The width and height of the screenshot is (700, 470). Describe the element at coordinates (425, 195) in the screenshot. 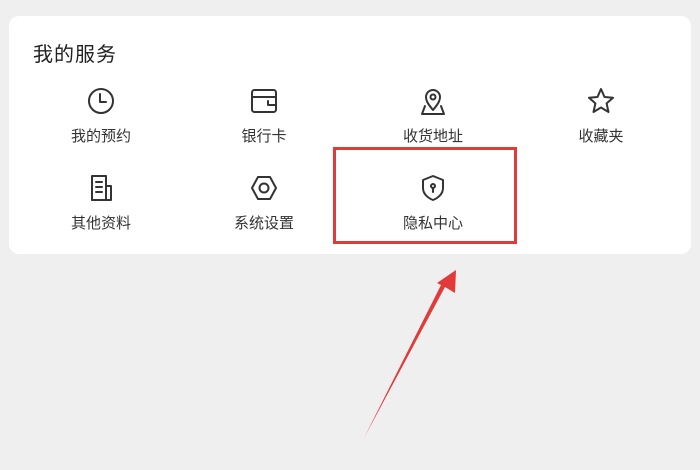

I see `highlight-box` at that location.